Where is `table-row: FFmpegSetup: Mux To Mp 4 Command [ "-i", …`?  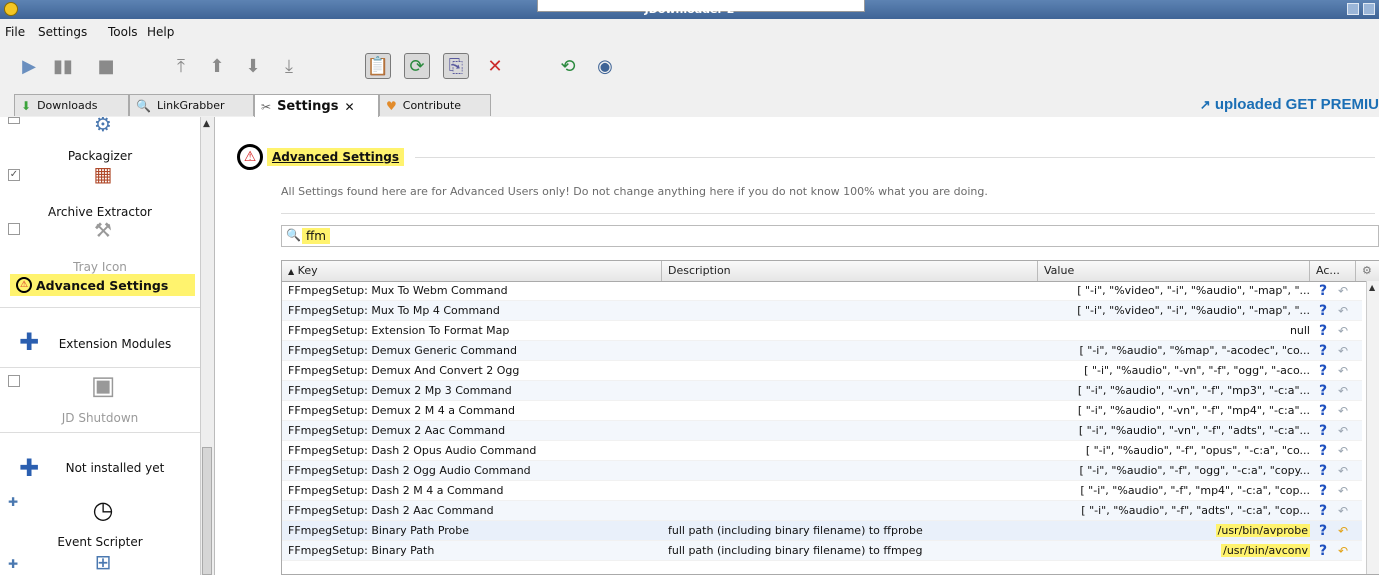 table-row: FFmpegSetup: Mux To Mp 4 Command [ "-i", … is located at coordinates (822, 311).